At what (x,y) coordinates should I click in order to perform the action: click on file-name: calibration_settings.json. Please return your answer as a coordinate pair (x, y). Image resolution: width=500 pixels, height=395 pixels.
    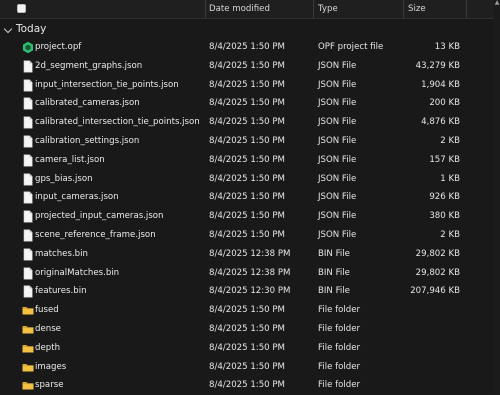
    Looking at the image, I should click on (87, 141).